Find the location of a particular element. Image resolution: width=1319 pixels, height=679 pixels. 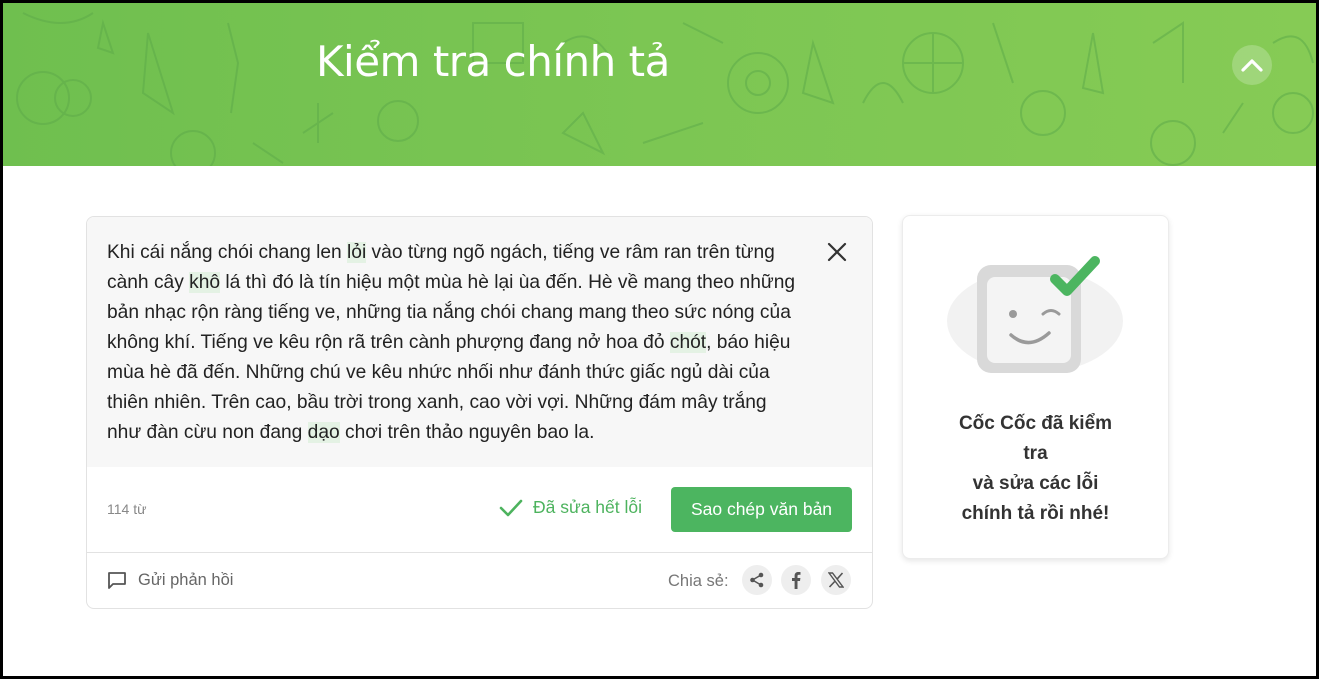

result-message-line: và sửa các lỗi is located at coordinates (1035, 483).